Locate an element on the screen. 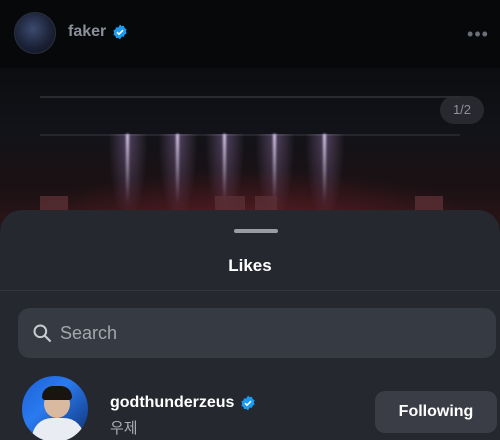 The image size is (500, 440). avatar is located at coordinates (55, 407).